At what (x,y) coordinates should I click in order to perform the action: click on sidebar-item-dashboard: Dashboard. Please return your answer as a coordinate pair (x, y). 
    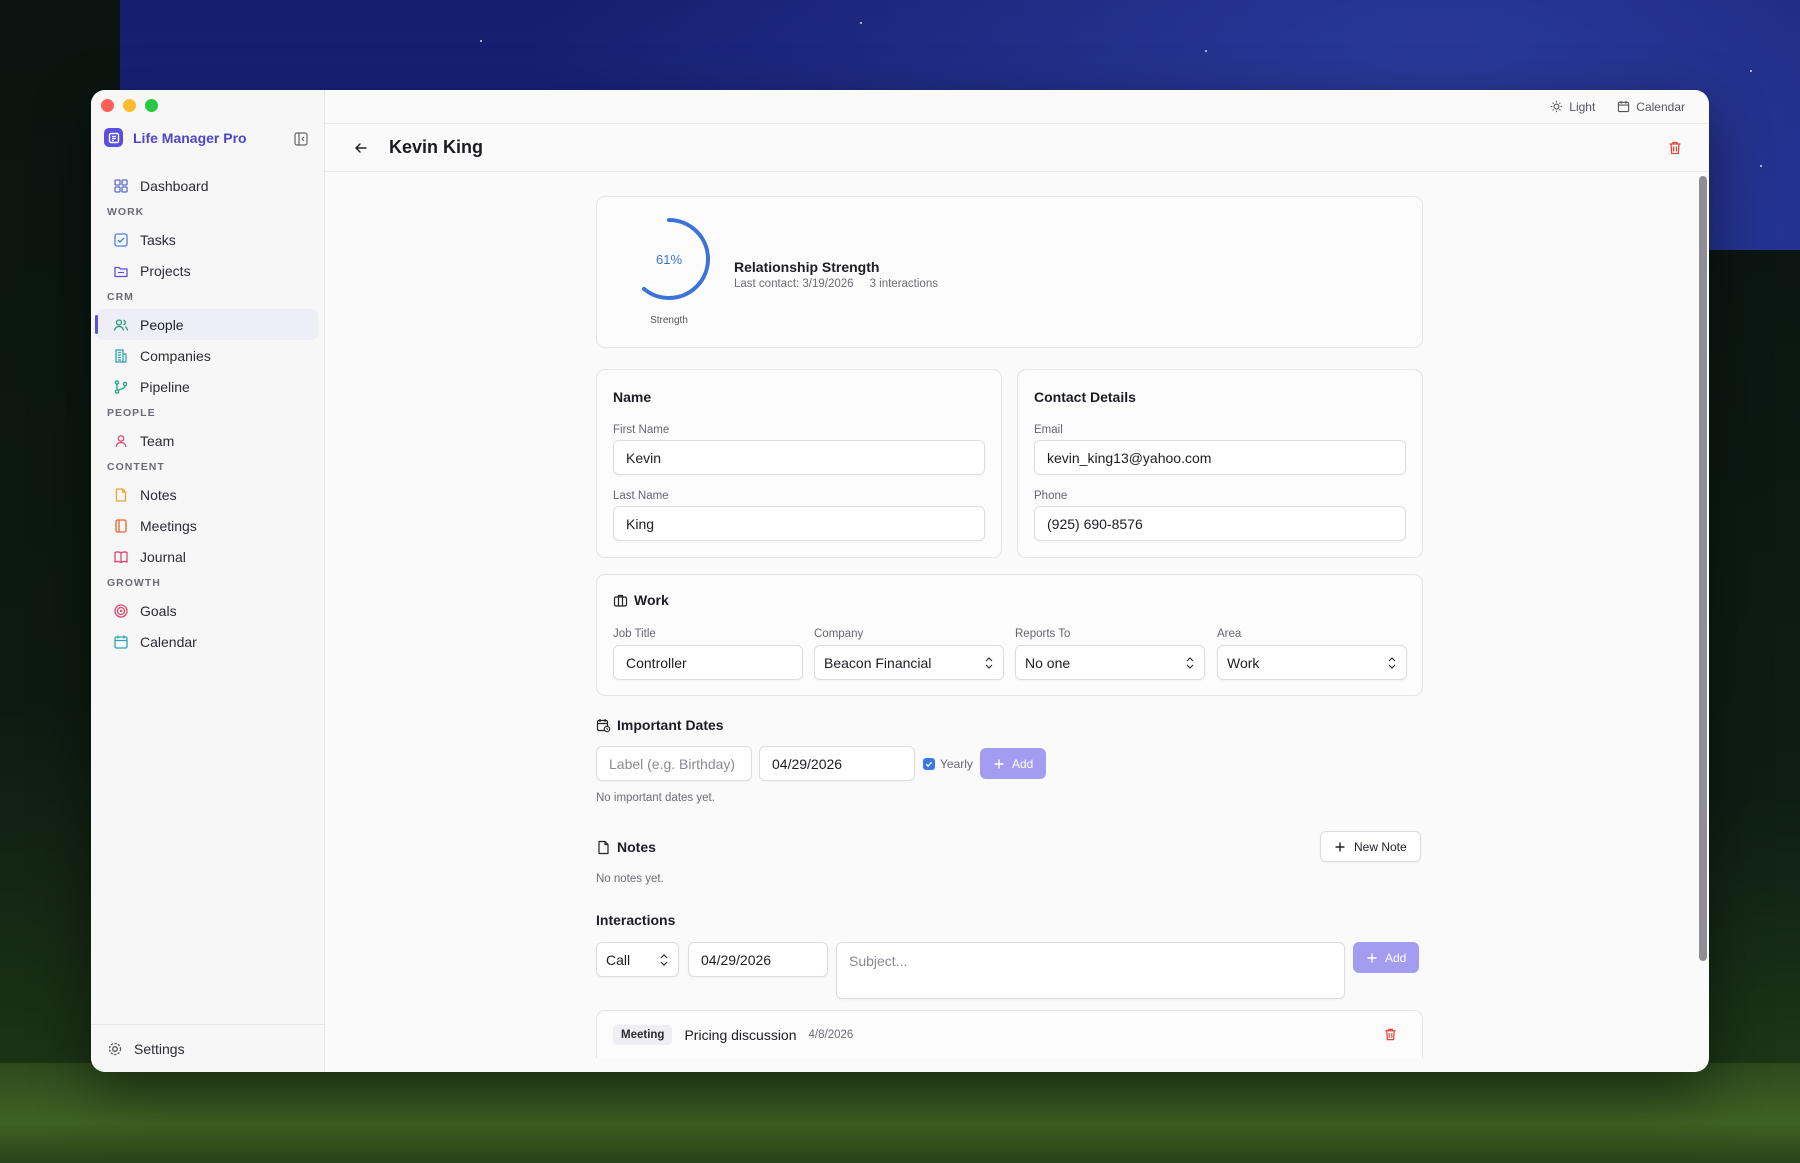
    Looking at the image, I should click on (207, 185).